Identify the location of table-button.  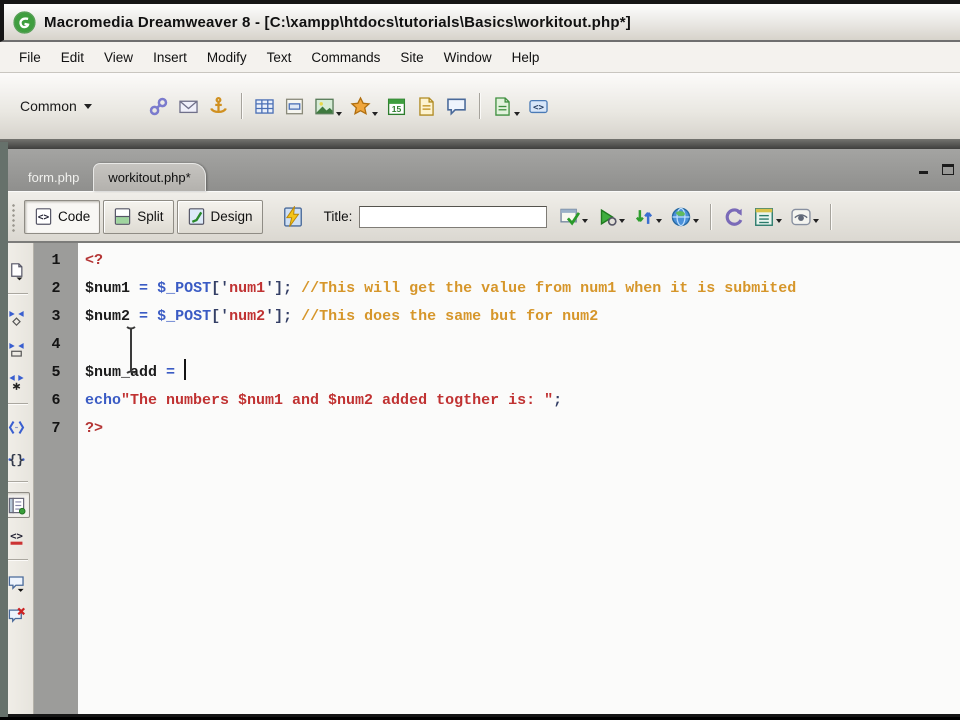
(265, 106).